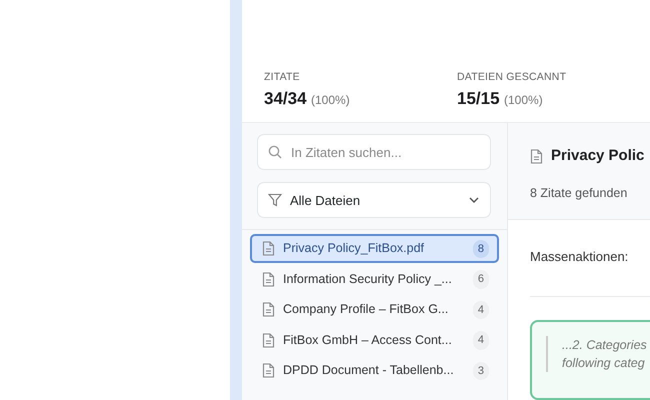 This screenshot has width=650, height=400. I want to click on file-list-item: Privacy Policy_FitBox.pdf 8, so click(374, 249).